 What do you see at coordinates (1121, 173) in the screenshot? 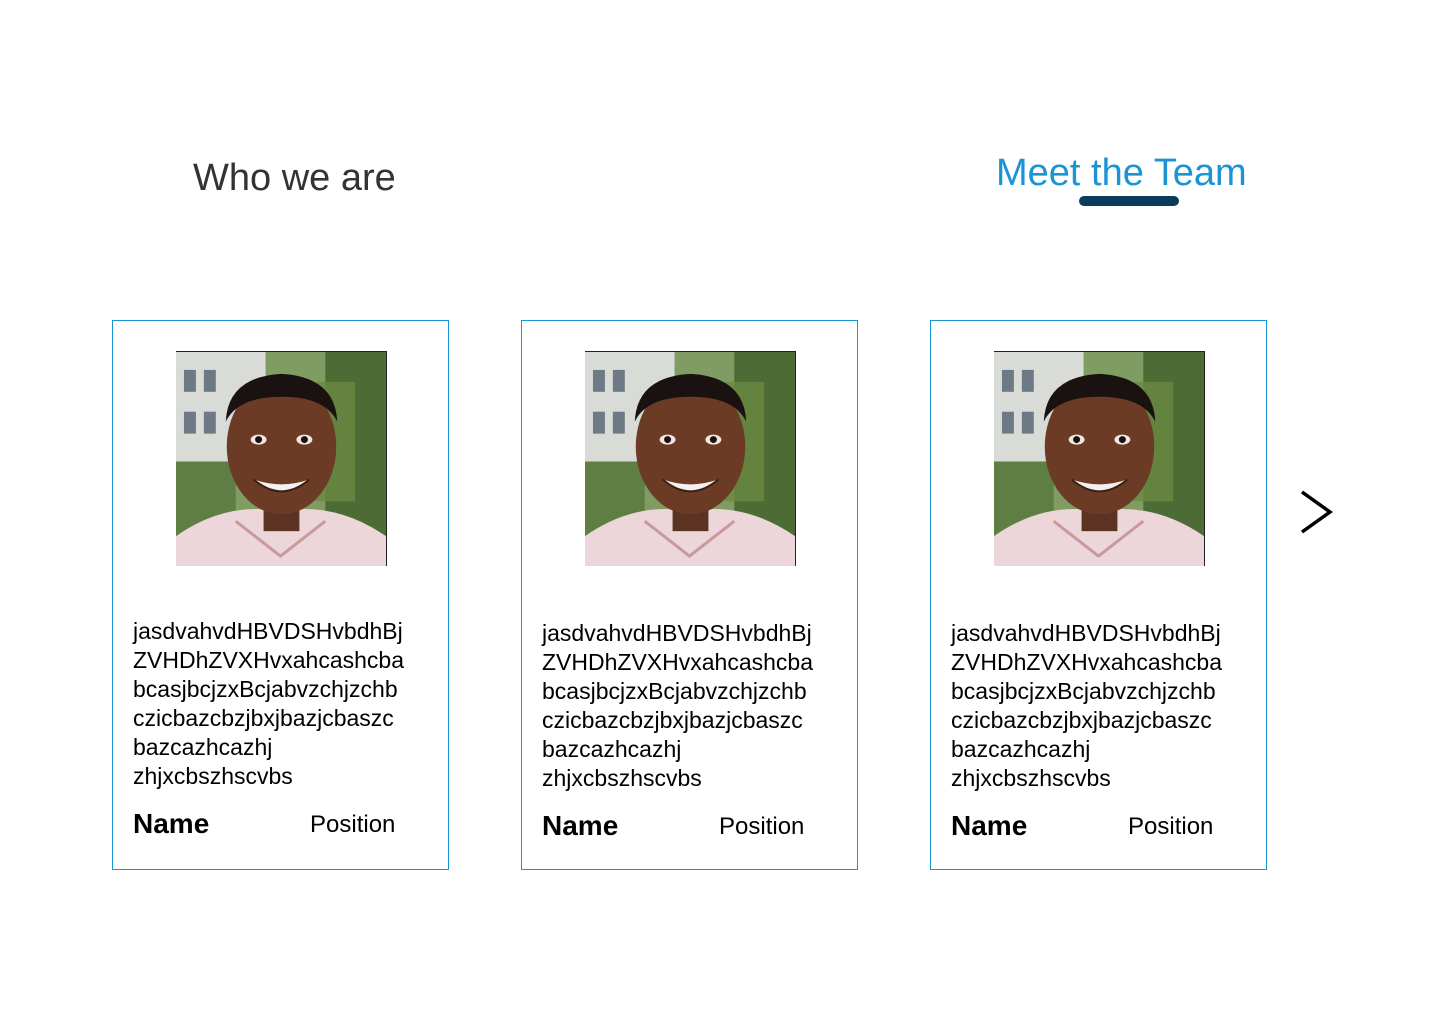
I see `tab-meet-the-team: Meet the Team` at bounding box center [1121, 173].